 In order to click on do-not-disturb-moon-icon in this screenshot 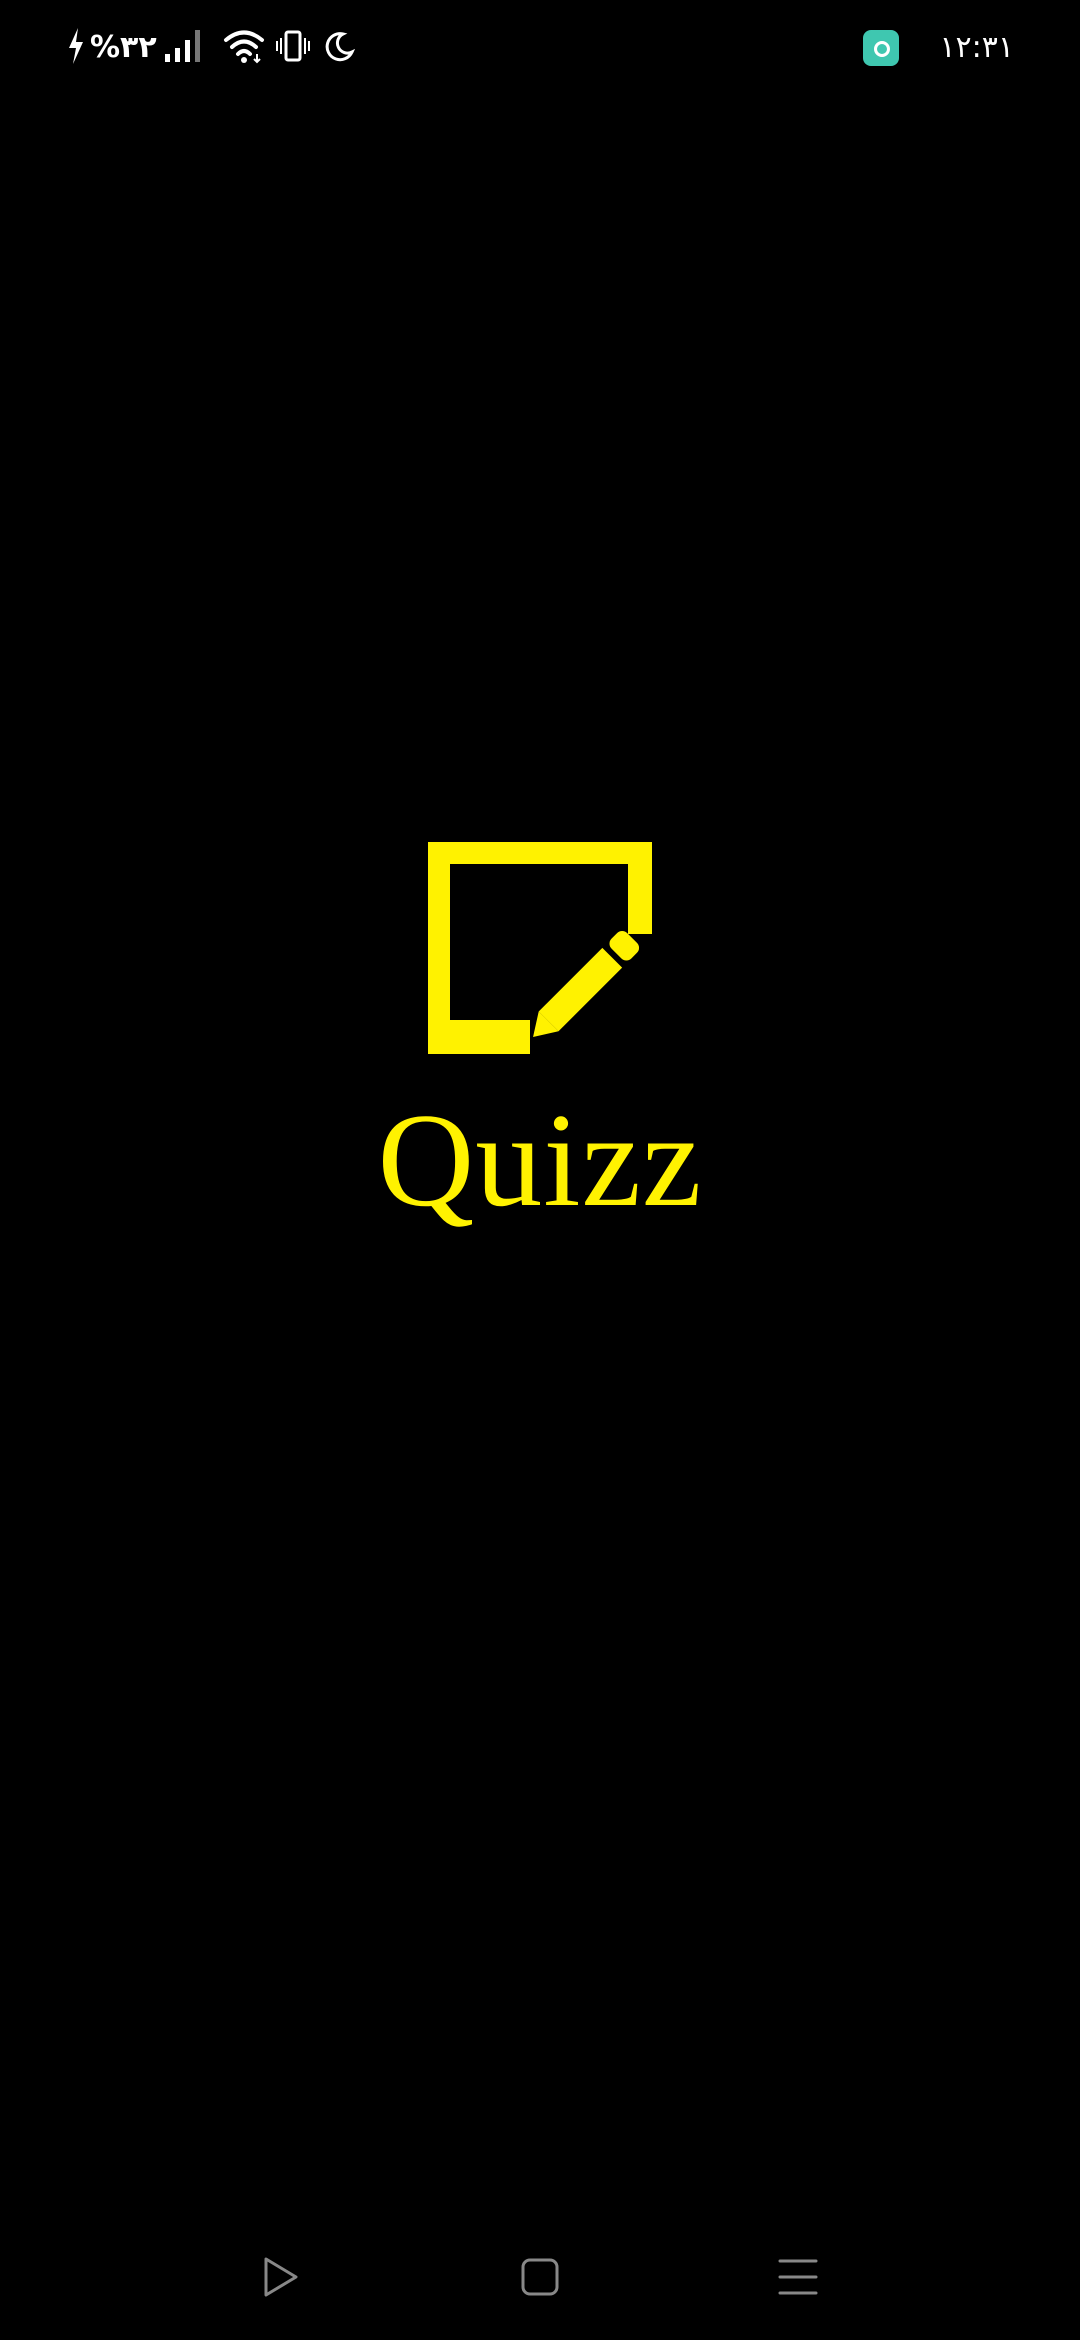, I will do `click(339, 48)`.